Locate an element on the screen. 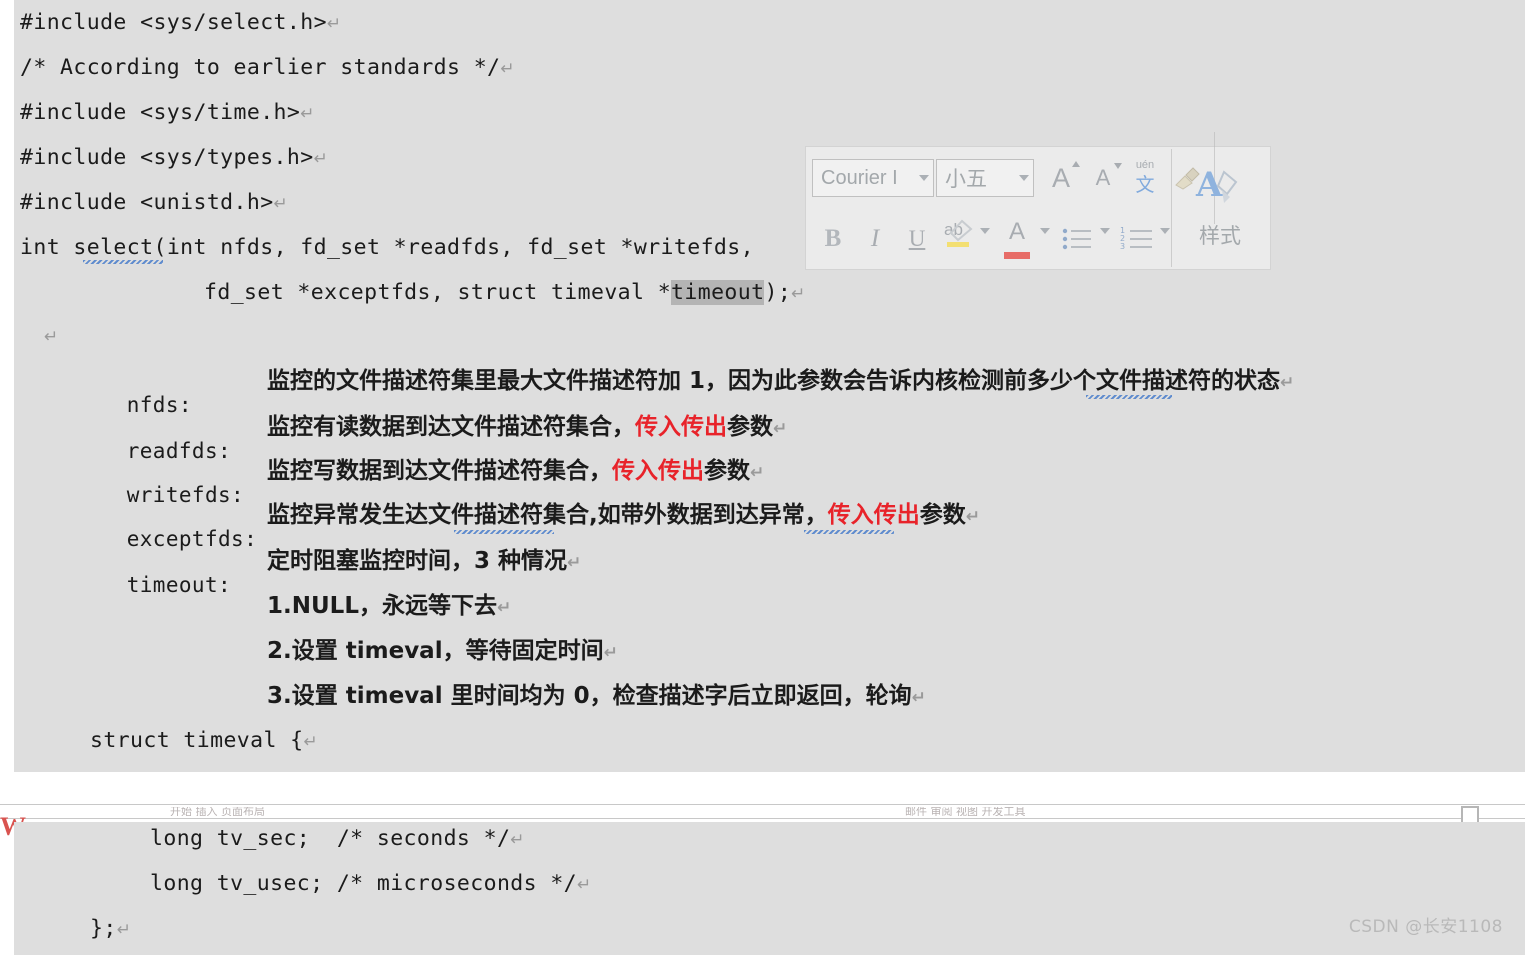  svg-text: 3 is located at coordinates (1122, 246).